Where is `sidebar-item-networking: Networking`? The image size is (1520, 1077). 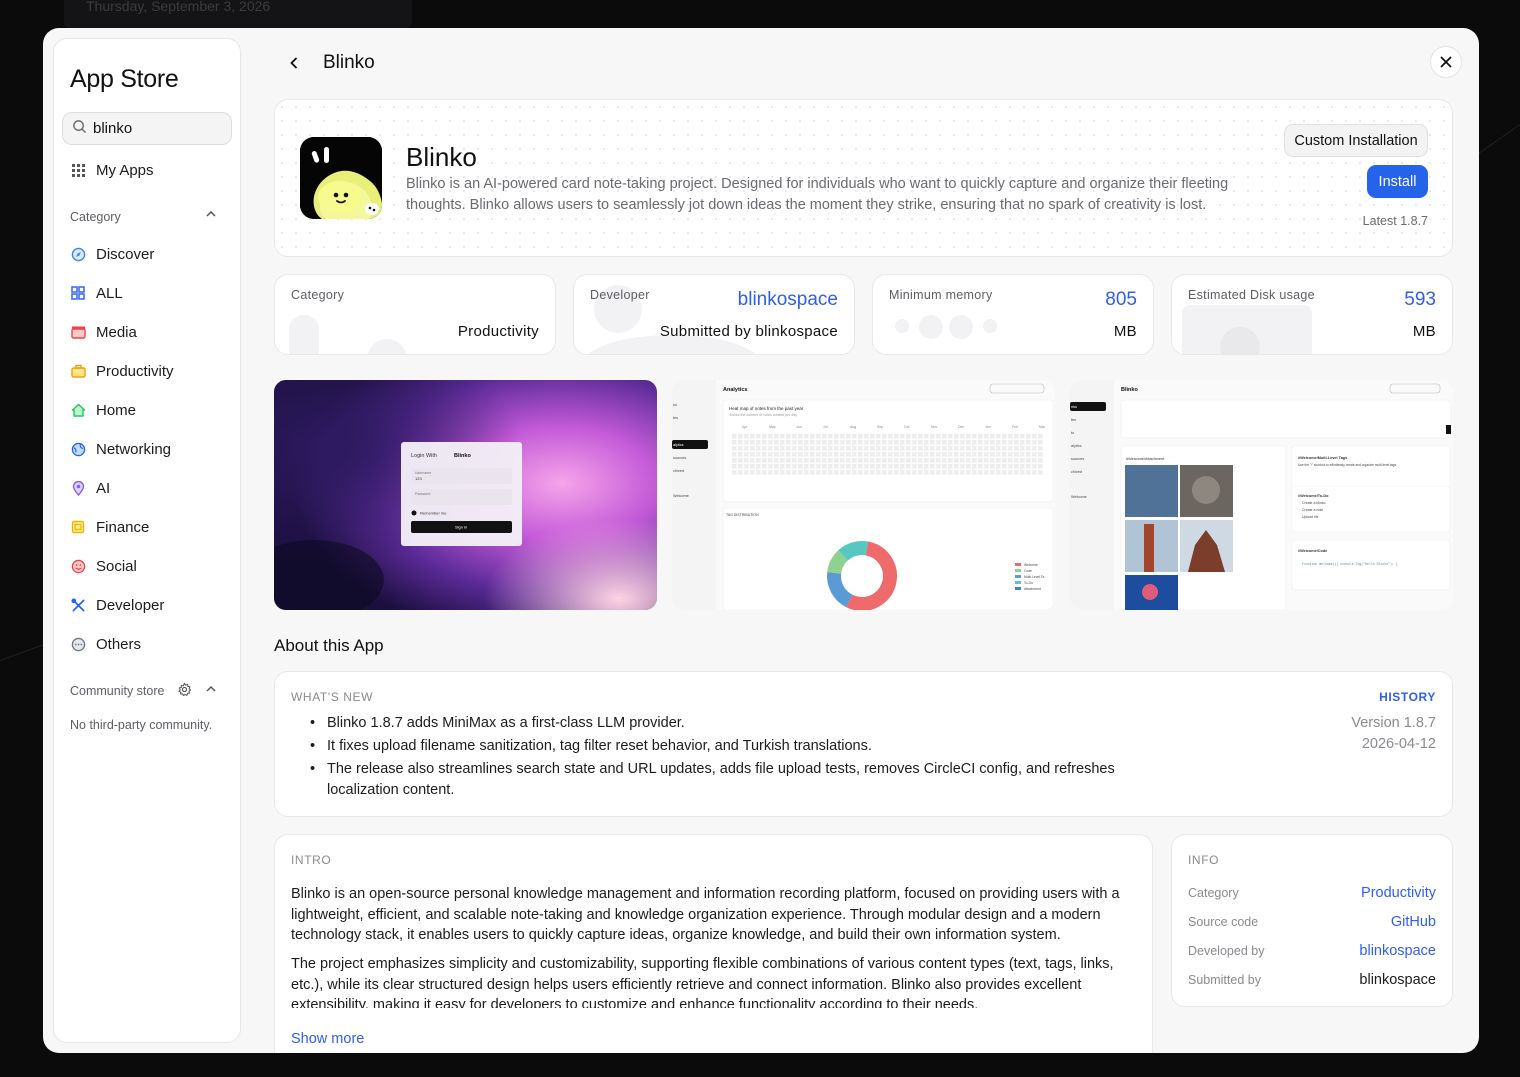 sidebar-item-networking: Networking is located at coordinates (120, 449).